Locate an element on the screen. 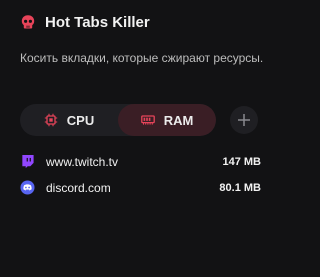 This screenshot has width=320, height=277. twitch-icon is located at coordinates (28, 161).